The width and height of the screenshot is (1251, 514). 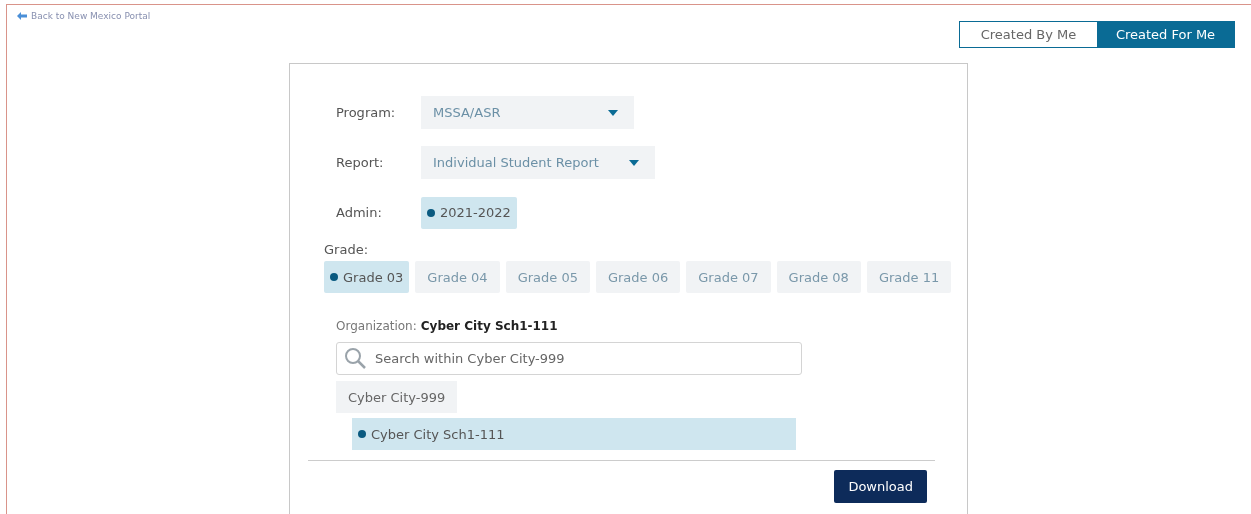 What do you see at coordinates (527, 112) in the screenshot?
I see `program-dropdown: MSSA/ASR` at bounding box center [527, 112].